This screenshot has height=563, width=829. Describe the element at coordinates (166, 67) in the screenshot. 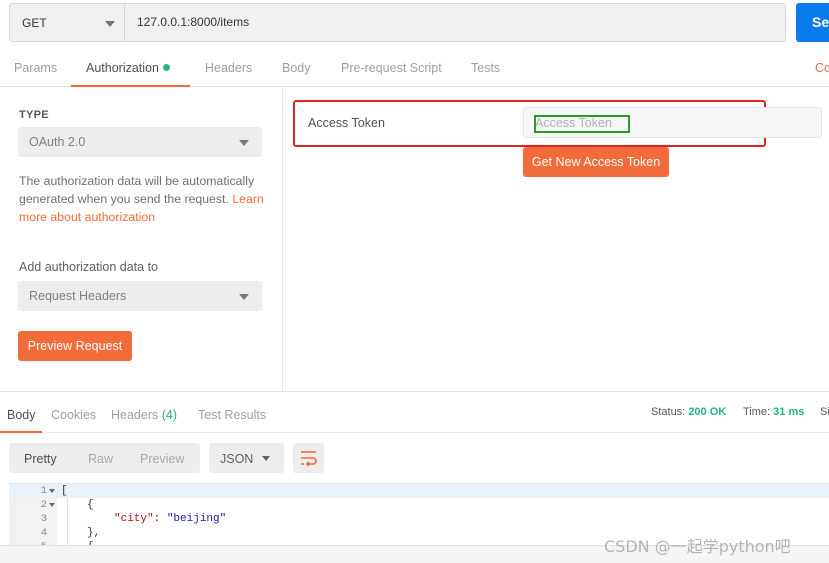

I see `active-dot-icon` at that location.